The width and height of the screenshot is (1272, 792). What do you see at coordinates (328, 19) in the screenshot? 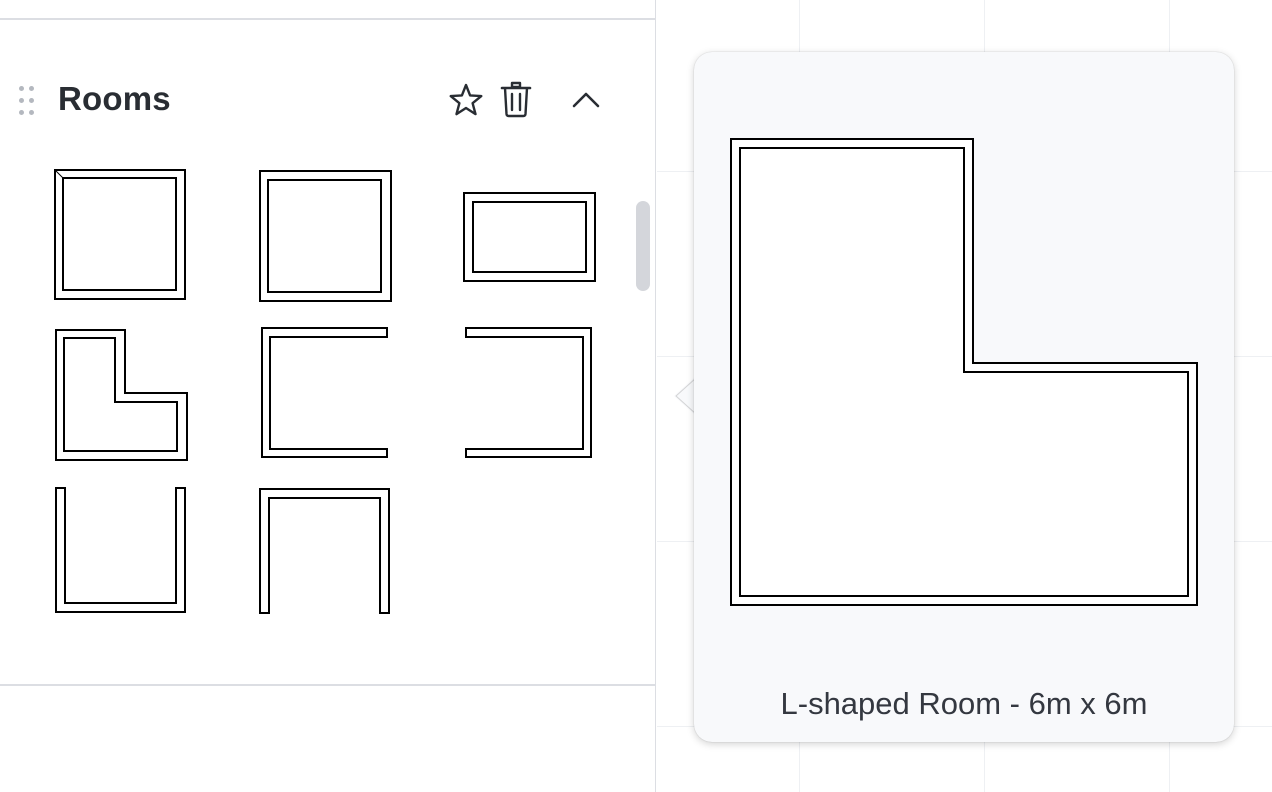
I see `section-divider-top` at bounding box center [328, 19].